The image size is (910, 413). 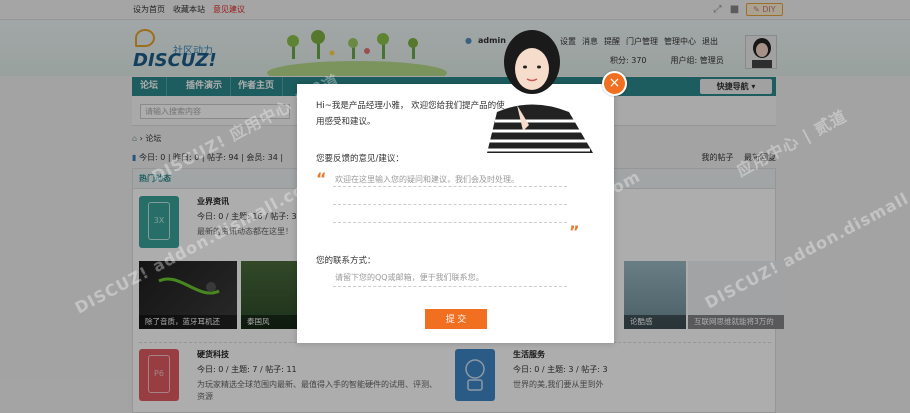 What do you see at coordinates (456, 319) in the screenshot?
I see `submit-button: 提 交` at bounding box center [456, 319].